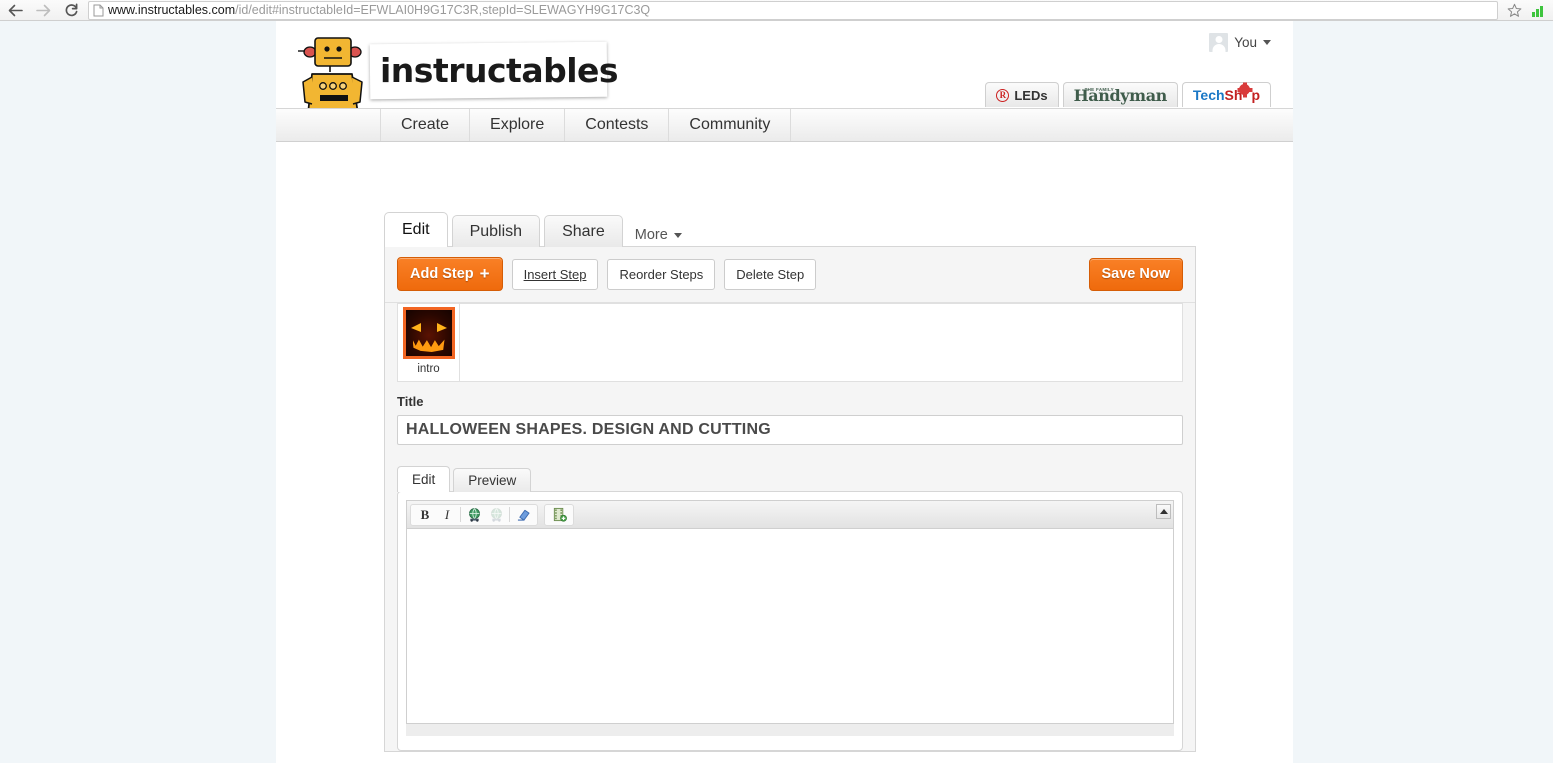 The width and height of the screenshot is (1553, 763). I want to click on techshop-text-p: p, so click(1255, 95).